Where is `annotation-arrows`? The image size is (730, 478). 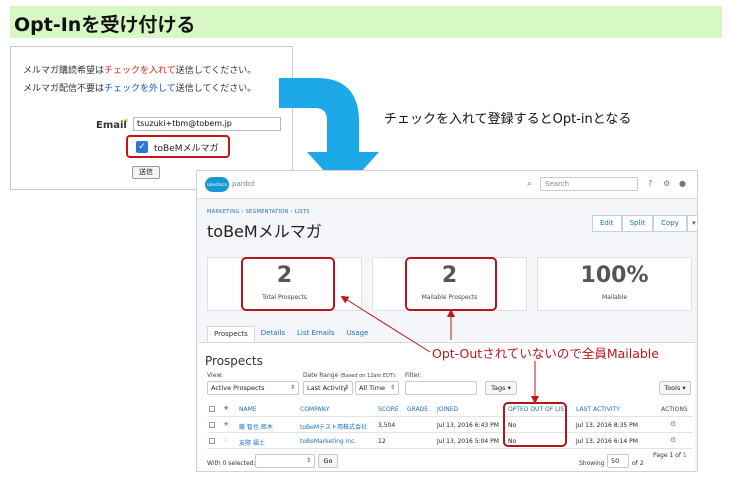
annotation-arrows is located at coordinates (439, 349).